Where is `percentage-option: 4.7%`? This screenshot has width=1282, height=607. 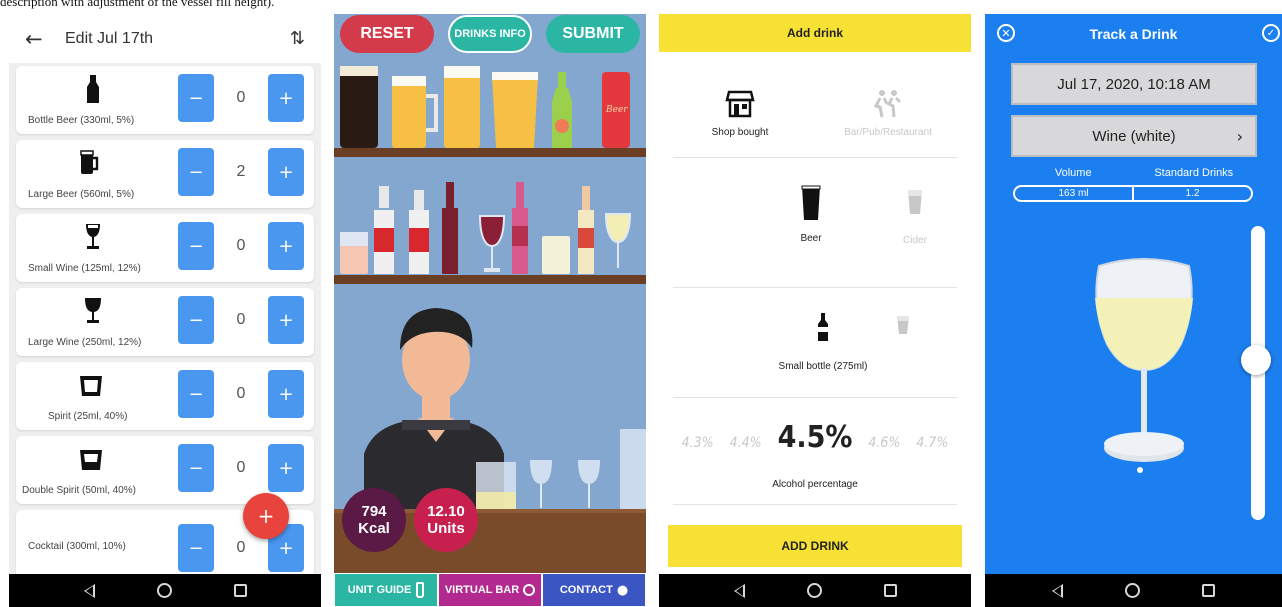
percentage-option: 4.7% is located at coordinates (932, 443).